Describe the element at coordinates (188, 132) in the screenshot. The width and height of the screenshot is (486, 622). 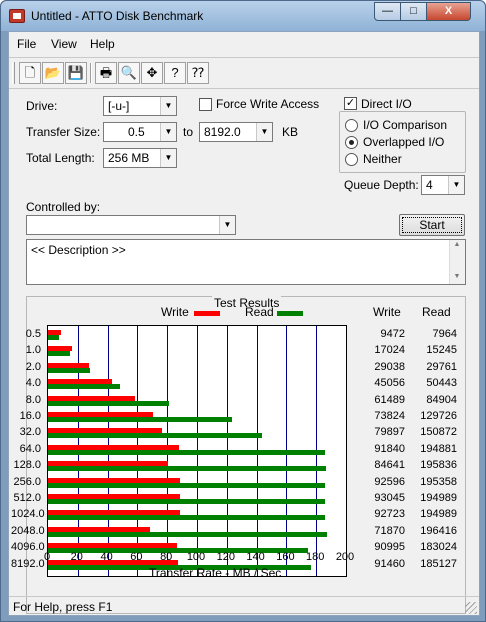
I see `to-label: to` at that location.